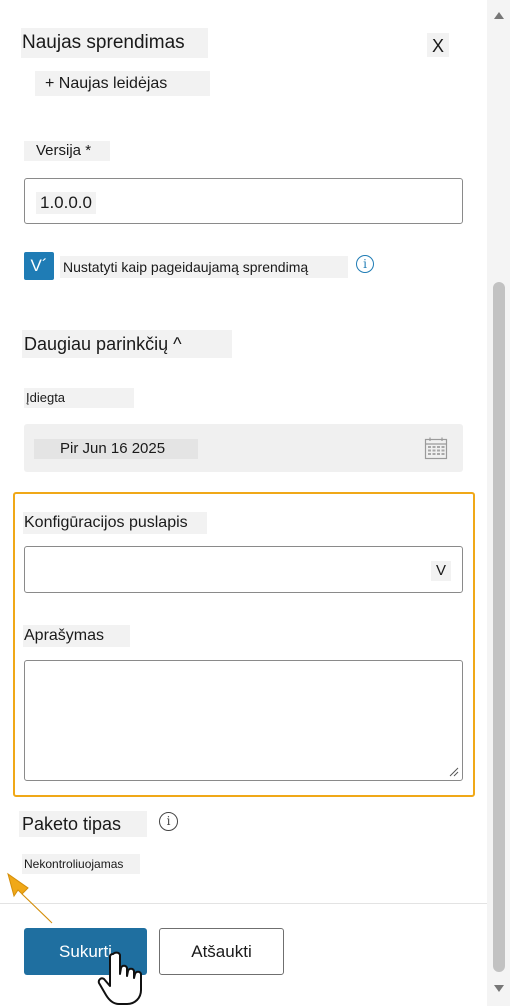 The height and width of the screenshot is (1006, 510). I want to click on version-label: Versija *, so click(67, 151).